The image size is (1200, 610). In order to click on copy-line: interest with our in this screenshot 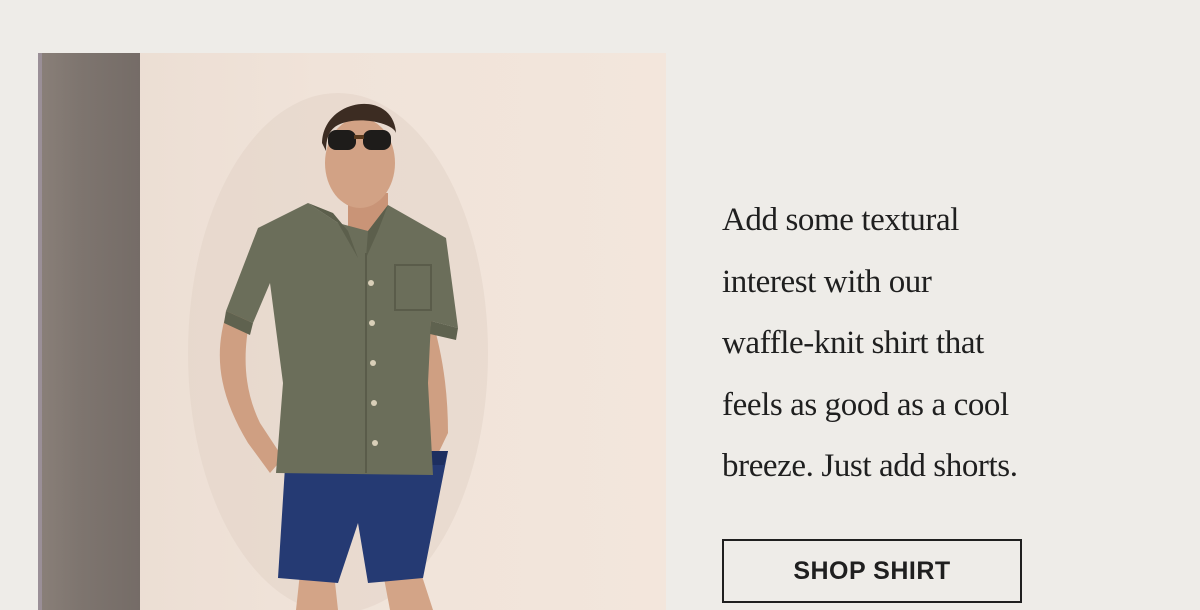, I will do `click(827, 281)`.